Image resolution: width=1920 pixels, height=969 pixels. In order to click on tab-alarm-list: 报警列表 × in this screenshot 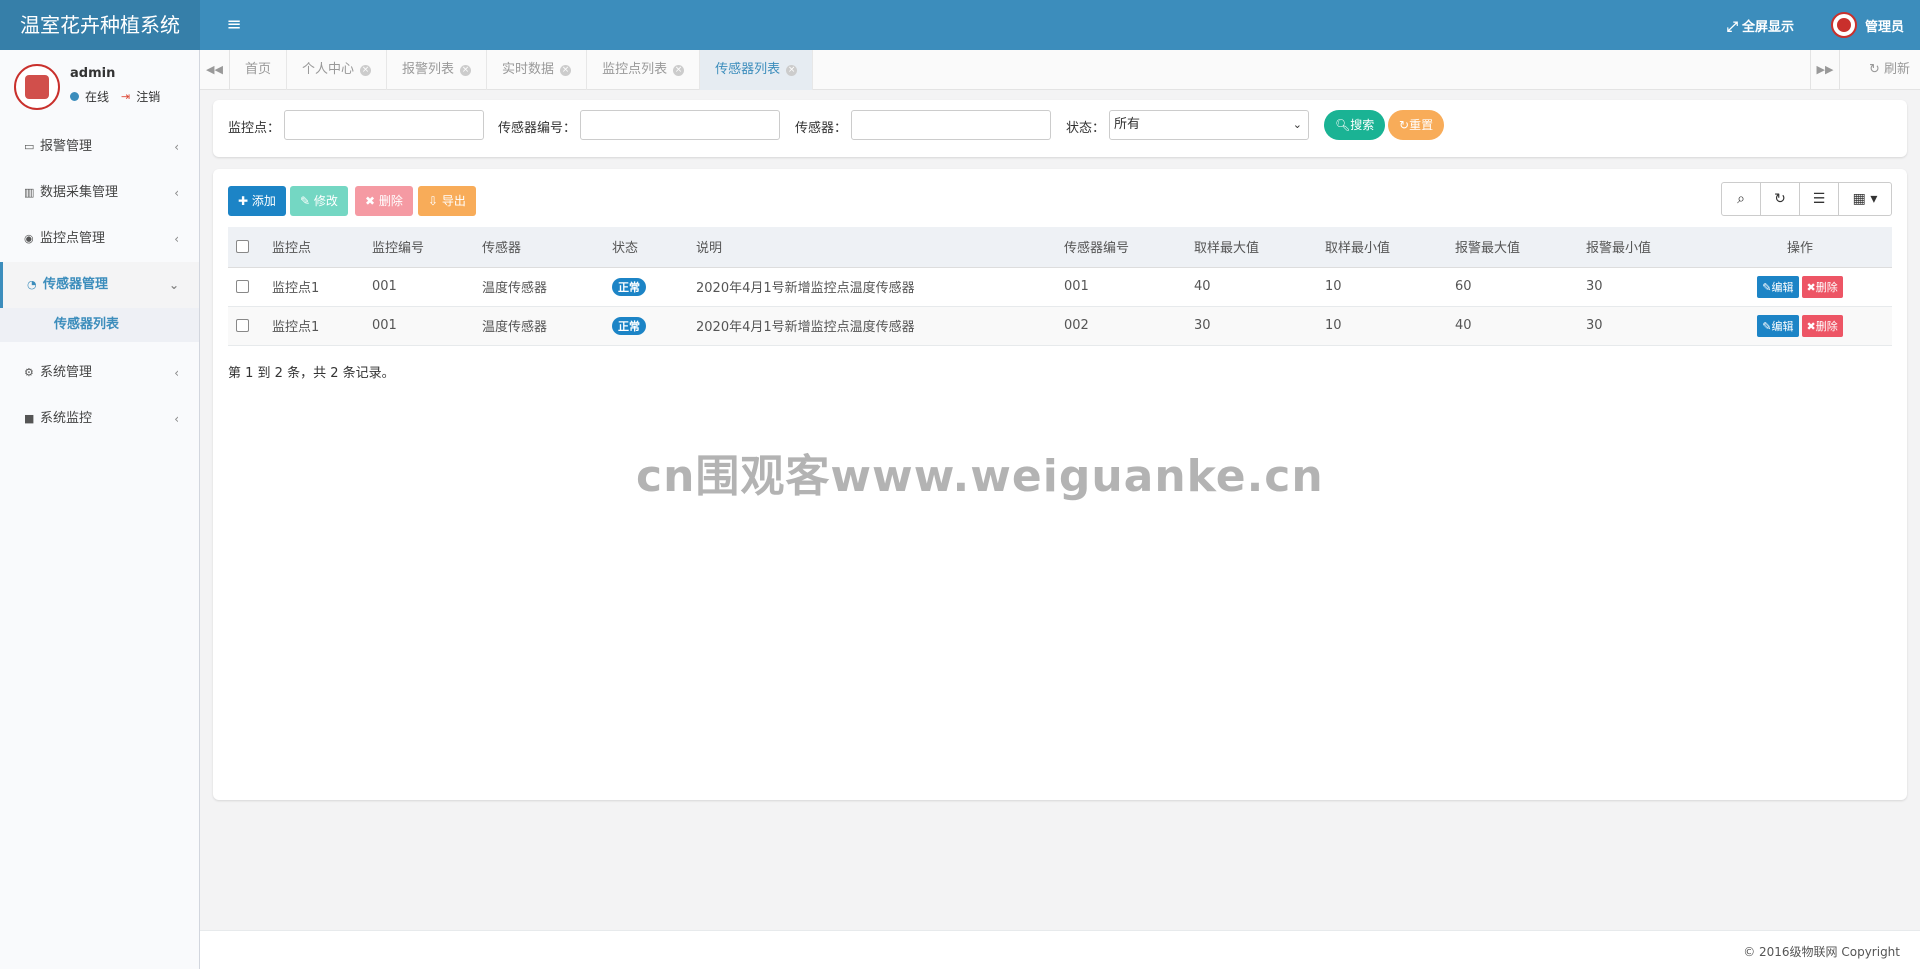, I will do `click(437, 70)`.